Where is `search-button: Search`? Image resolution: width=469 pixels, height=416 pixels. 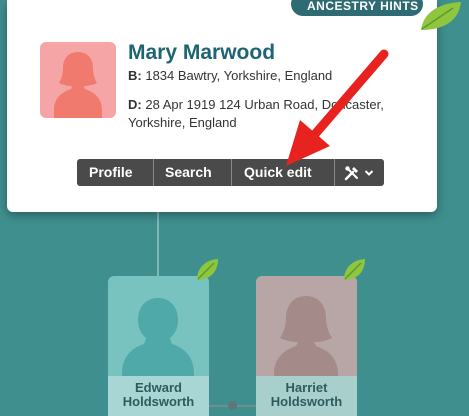 search-button: Search is located at coordinates (193, 172).